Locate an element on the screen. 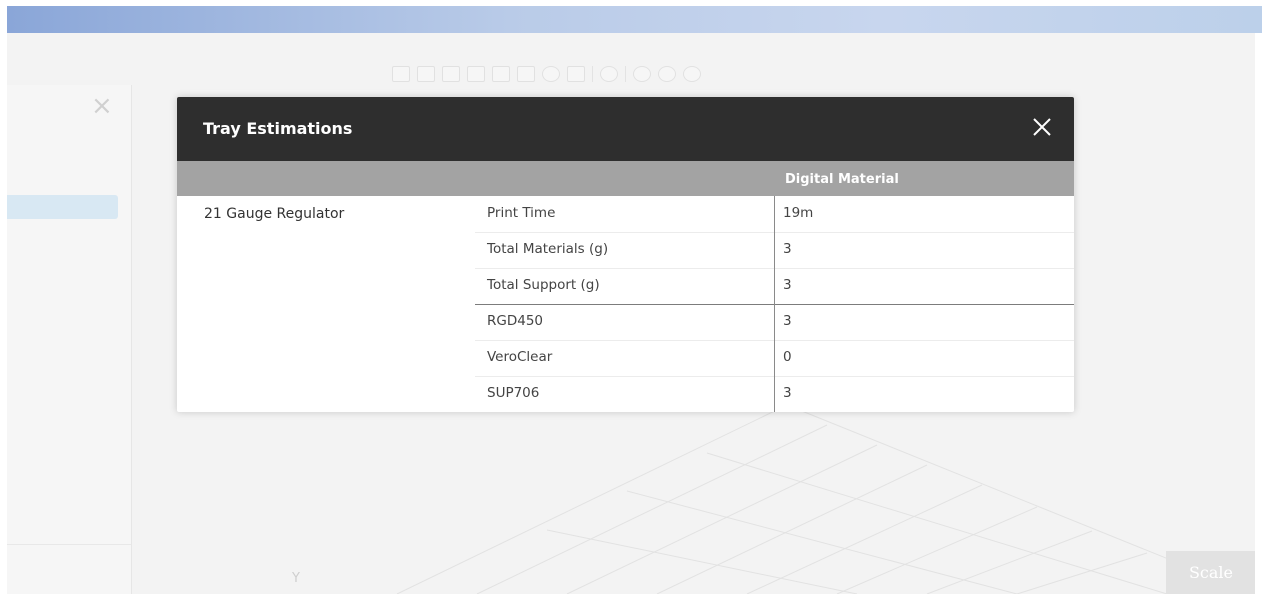 The width and height of the screenshot is (1262, 594). select-one-icon is located at coordinates (642, 74).